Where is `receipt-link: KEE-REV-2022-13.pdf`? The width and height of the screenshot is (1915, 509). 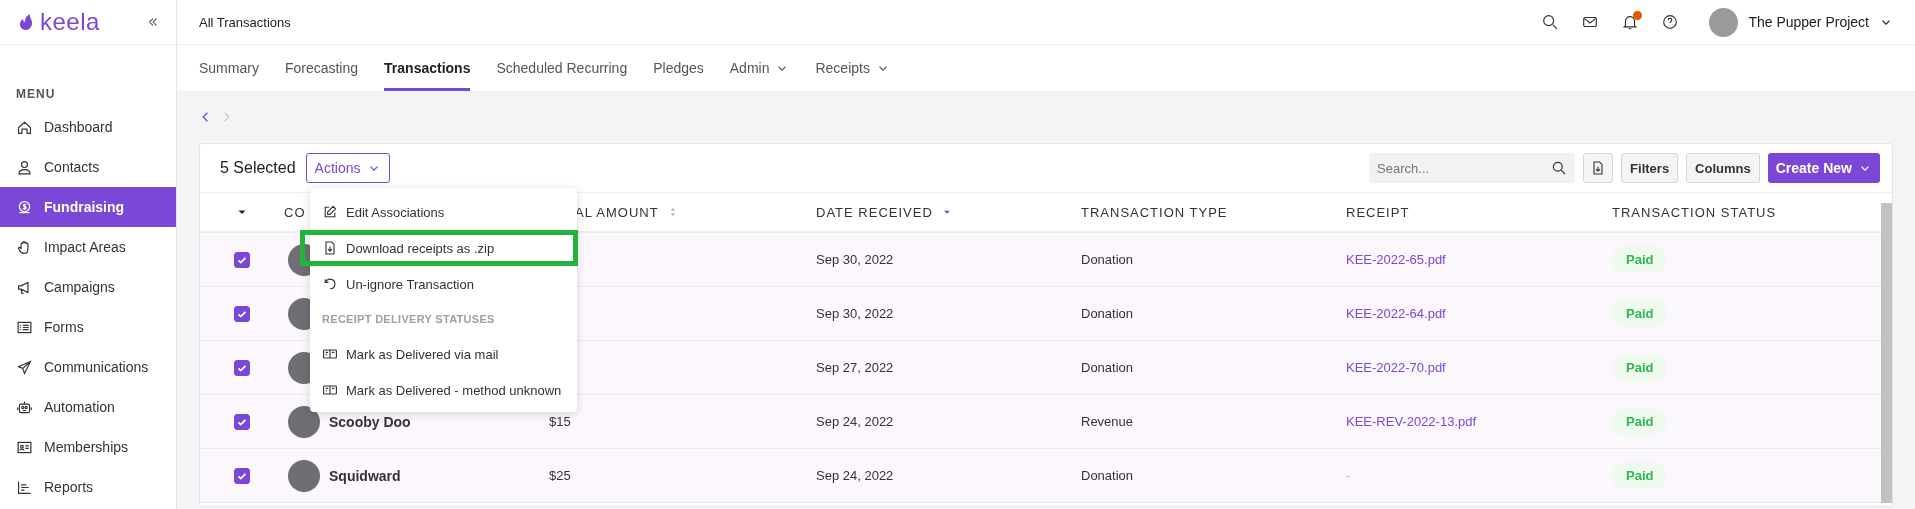 receipt-link: KEE-REV-2022-13.pdf is located at coordinates (1411, 421).